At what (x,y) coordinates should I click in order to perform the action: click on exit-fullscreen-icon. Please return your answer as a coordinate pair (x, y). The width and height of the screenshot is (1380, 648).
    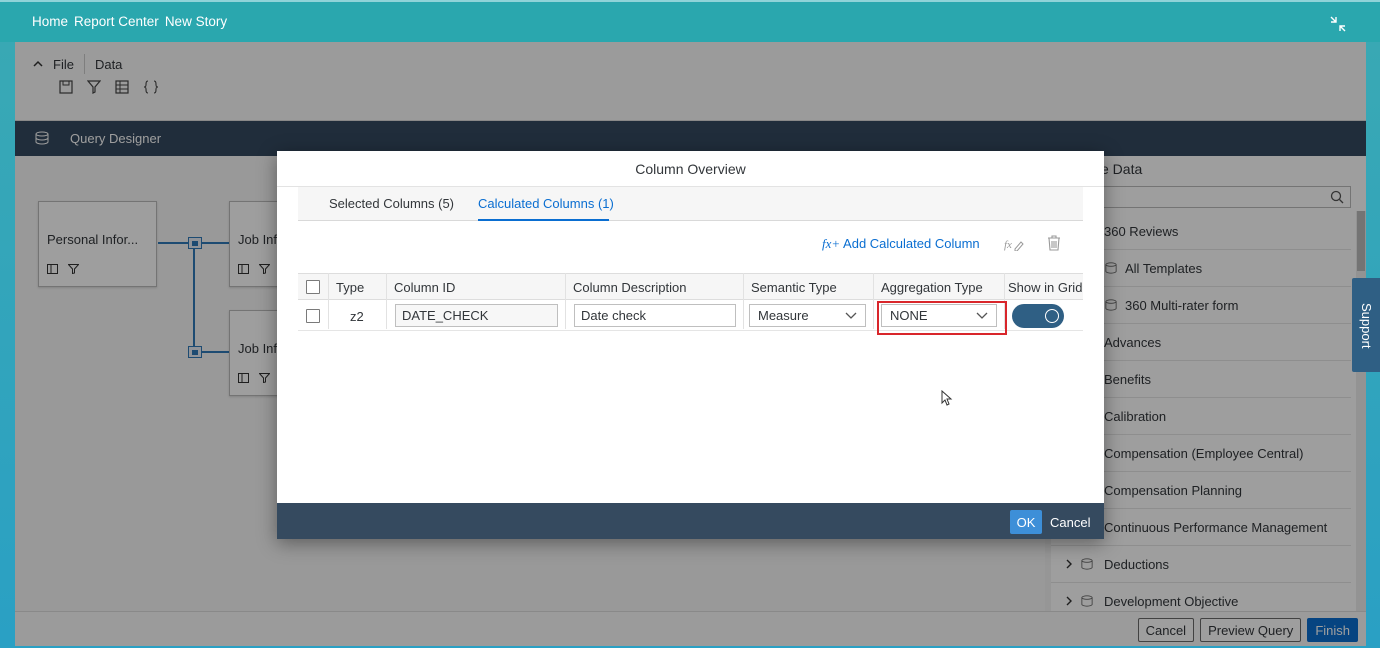
    Looking at the image, I should click on (1338, 24).